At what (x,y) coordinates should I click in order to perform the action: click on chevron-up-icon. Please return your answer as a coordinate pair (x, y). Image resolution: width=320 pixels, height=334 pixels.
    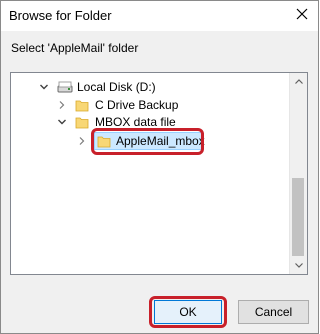
    Looking at the image, I should click on (298, 81).